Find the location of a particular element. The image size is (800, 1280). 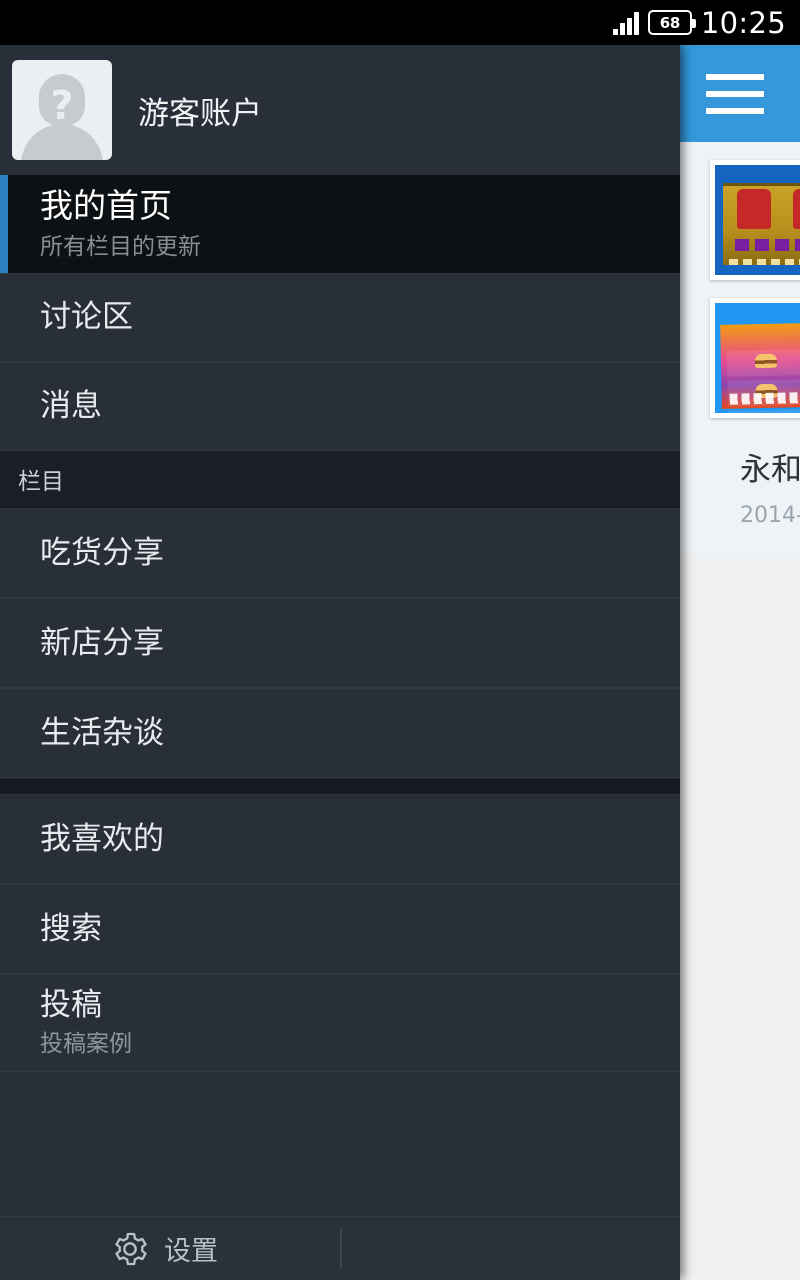

sidebar-item-home: 我的首页 所有栏目的更新 is located at coordinates (340, 224).